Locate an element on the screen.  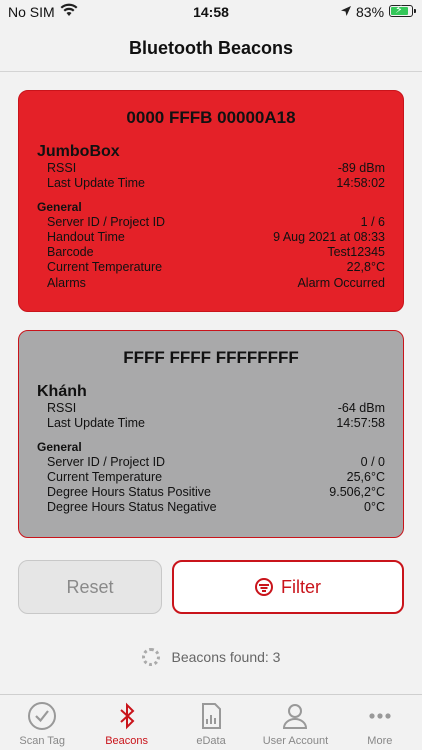
info-row: Current Temperature 25,6°C is located at coordinates (211, 477).